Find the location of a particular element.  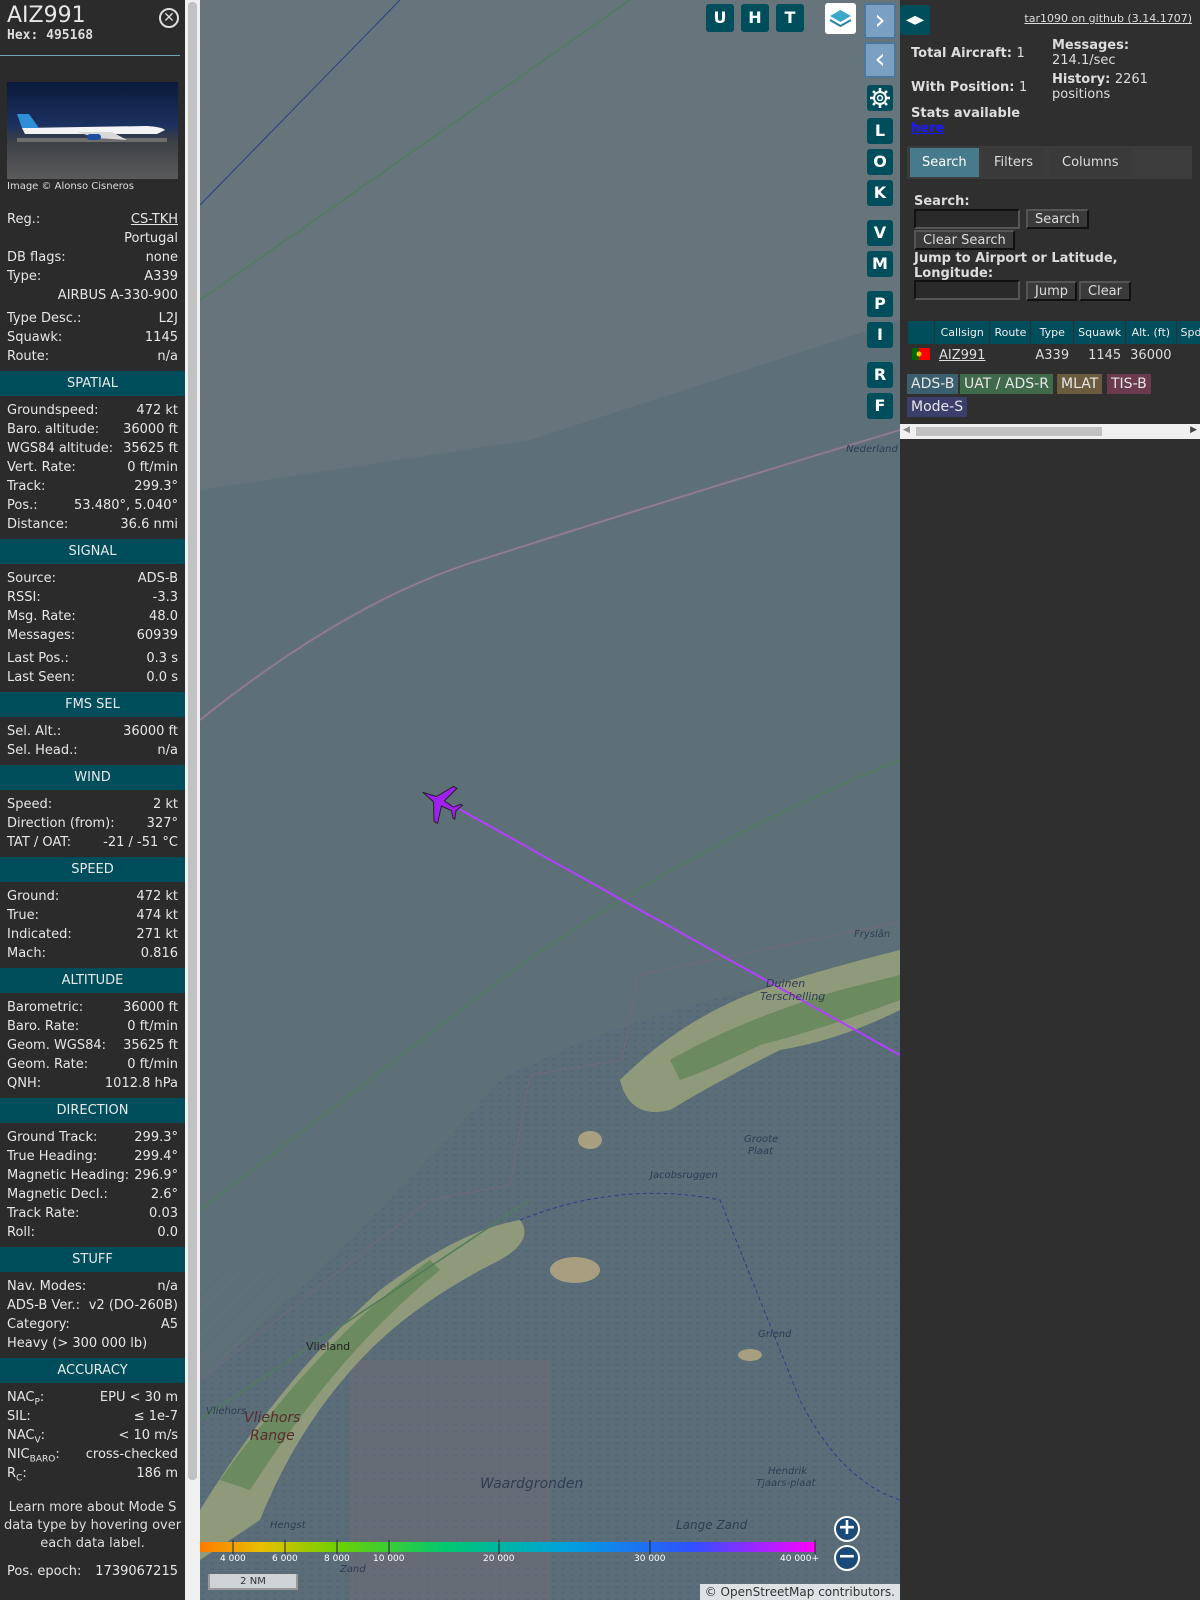

scroll-right-icon: ▶ is located at coordinates (1193, 430).